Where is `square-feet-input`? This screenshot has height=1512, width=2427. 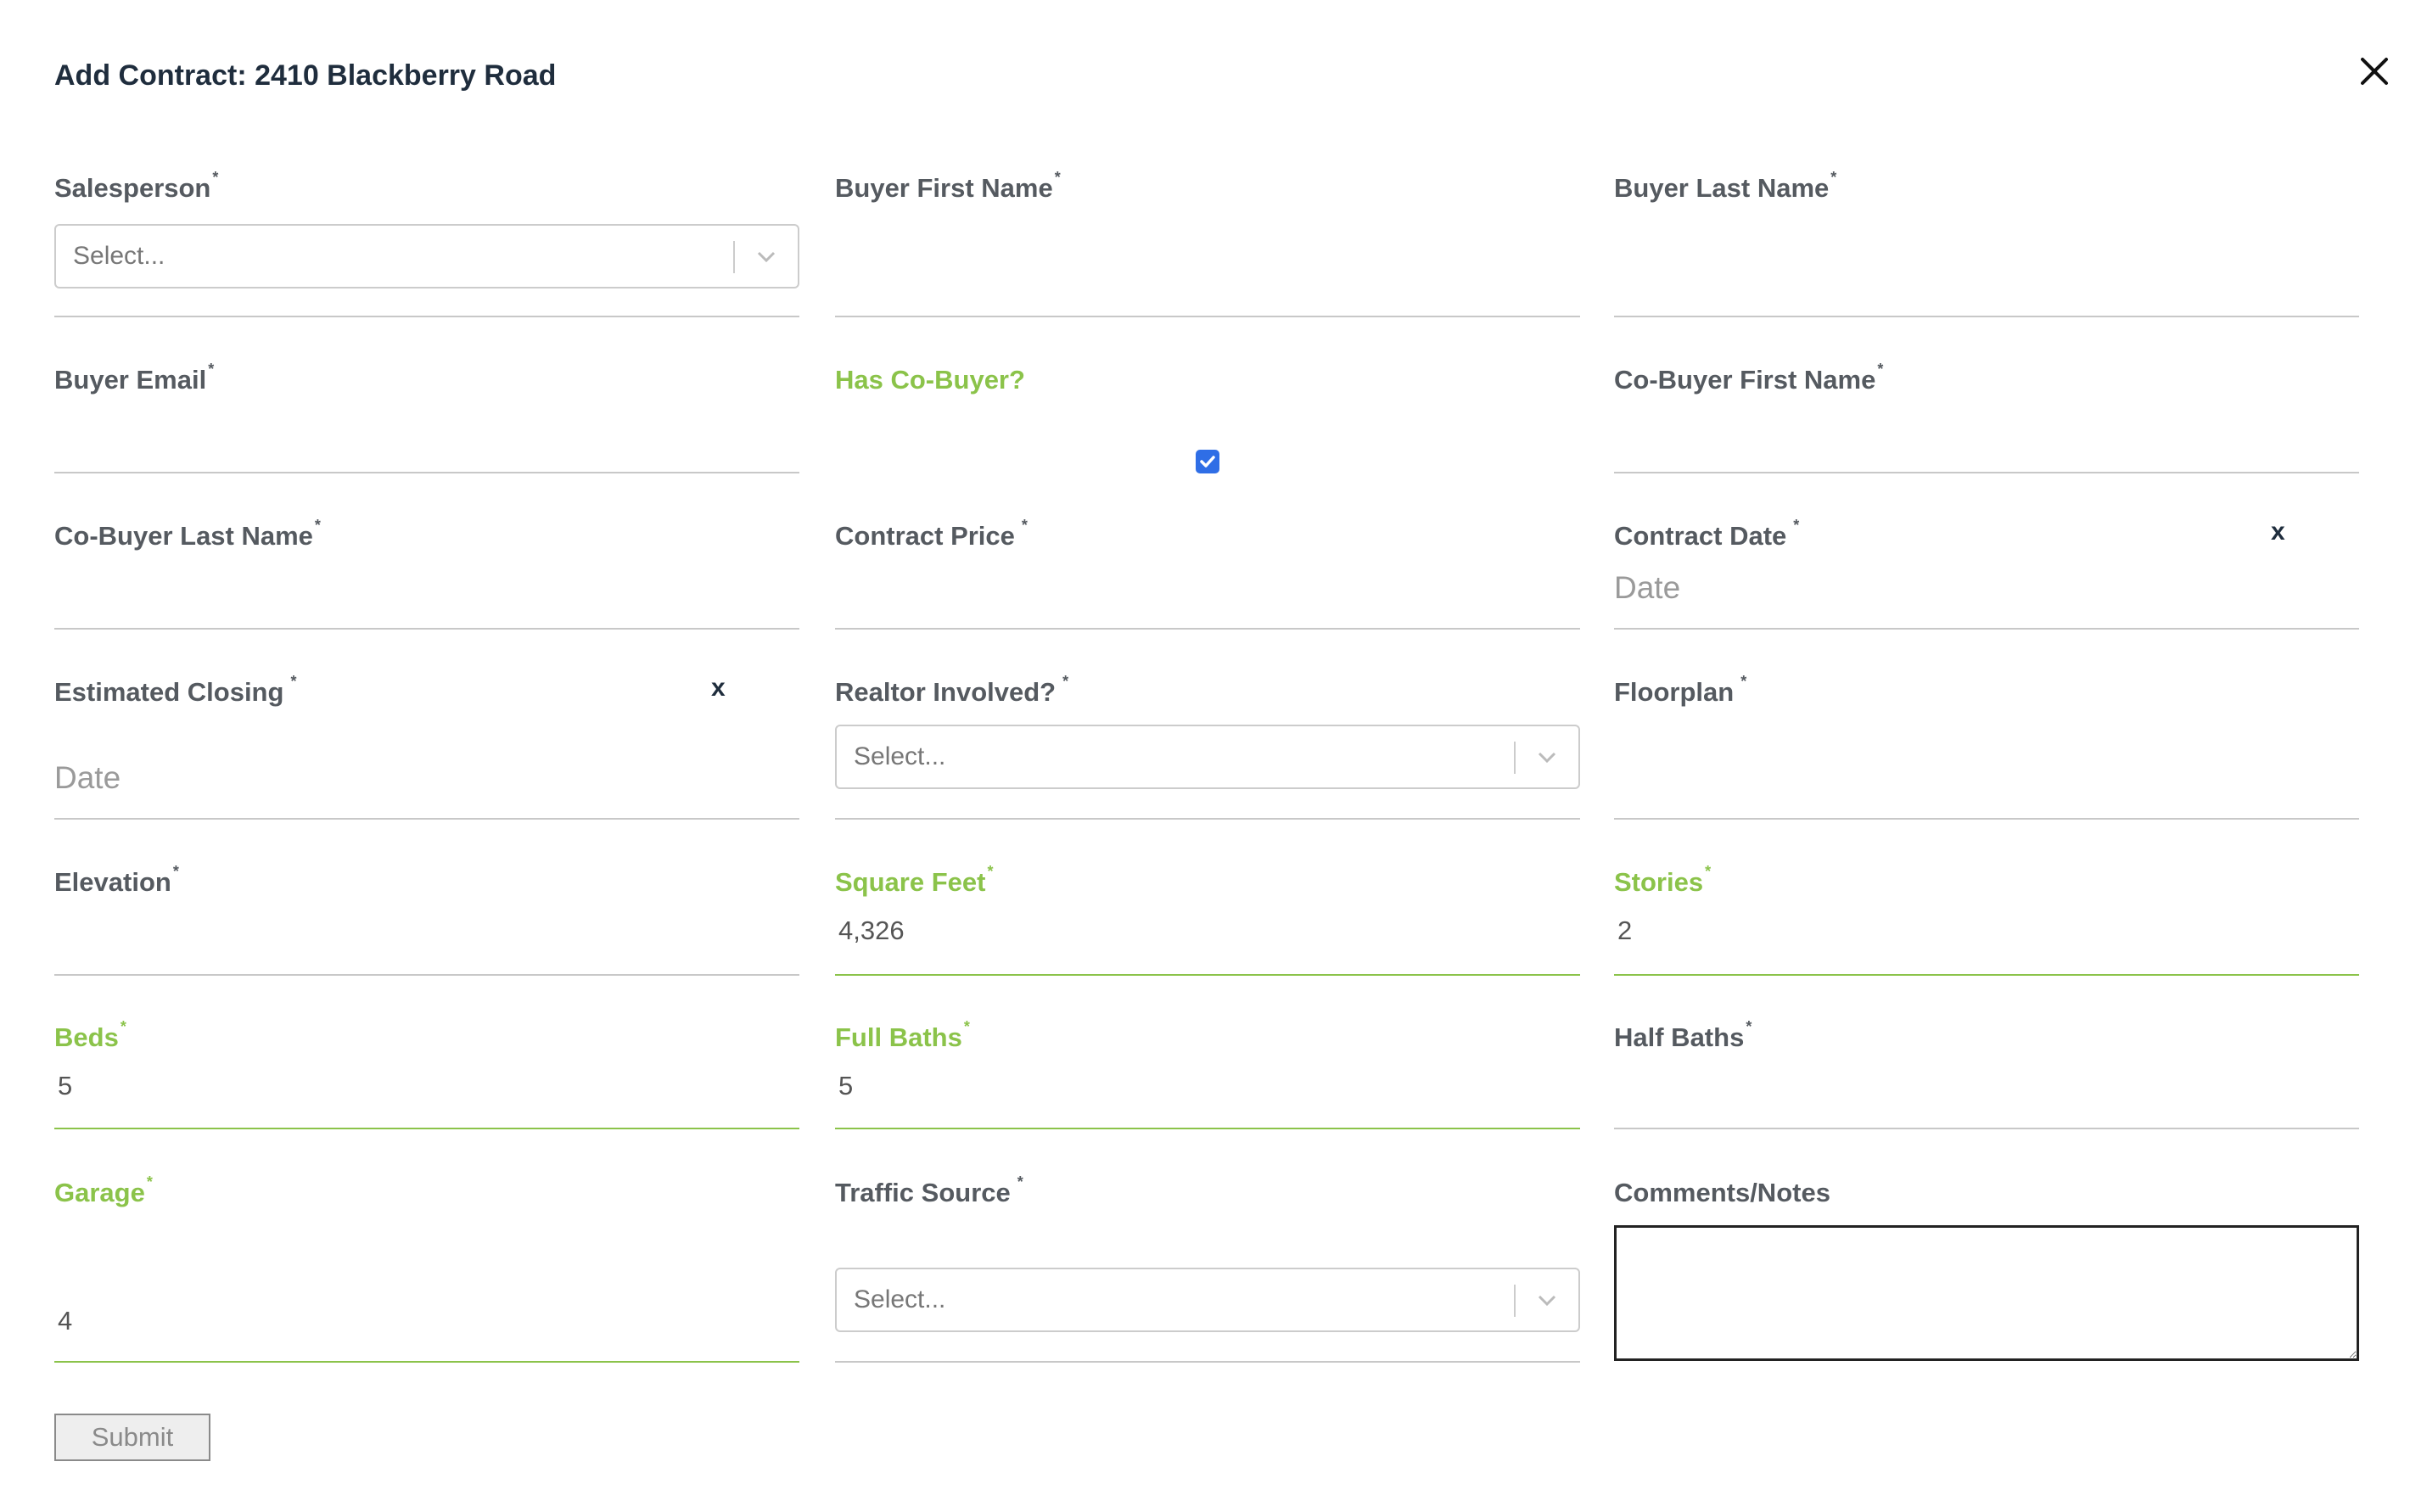
square-feet-input is located at coordinates (1207, 931).